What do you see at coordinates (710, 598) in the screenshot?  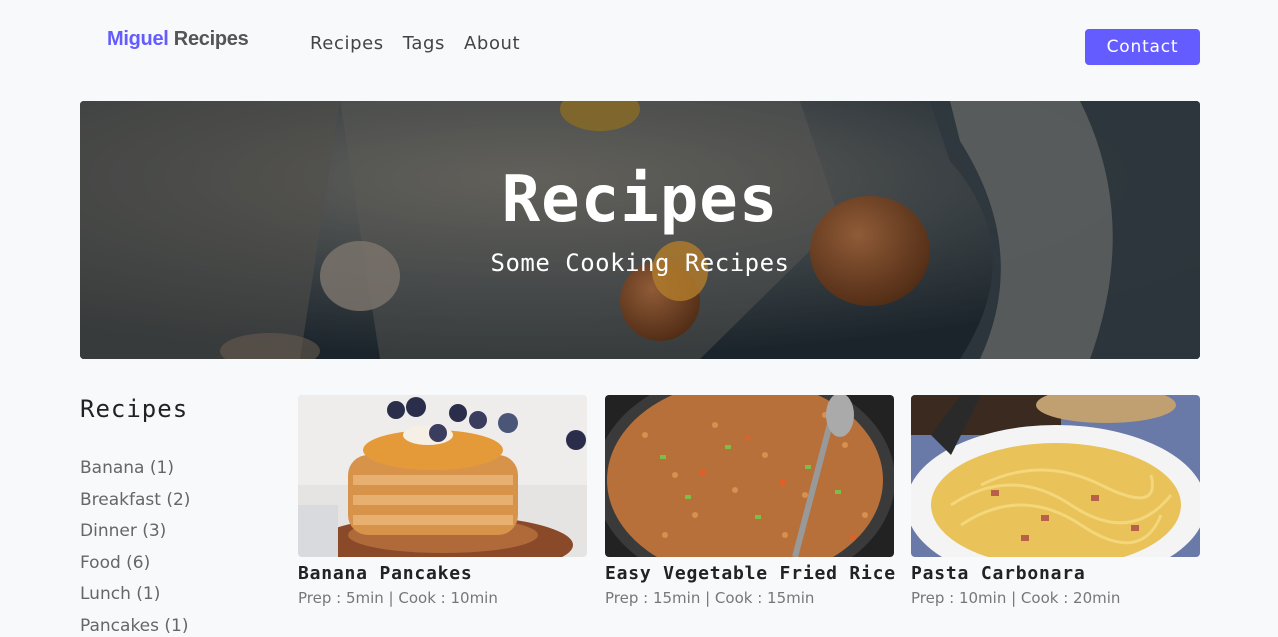 I see `recipe-meta: Prep : 15min | Cook : 15min` at bounding box center [710, 598].